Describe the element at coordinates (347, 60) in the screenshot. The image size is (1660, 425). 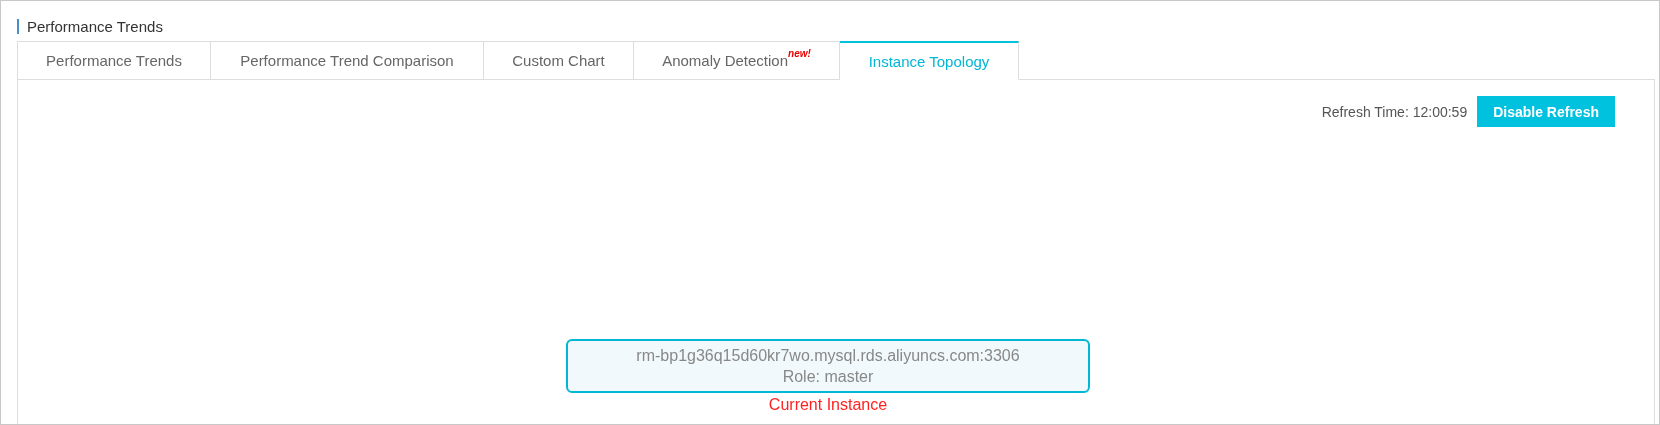
I see `tab: Performance Trend Comparison` at that location.